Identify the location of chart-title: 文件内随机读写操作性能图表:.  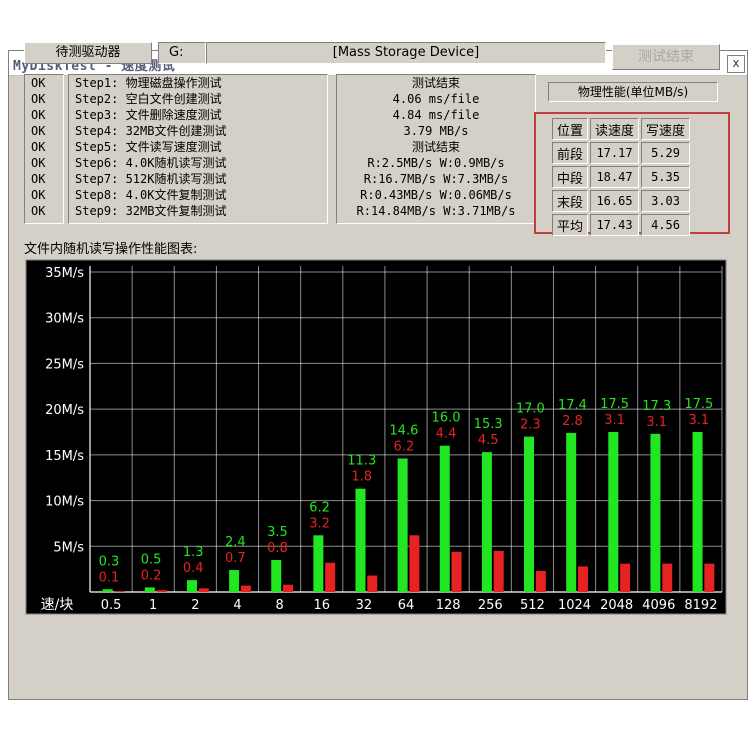
(111, 249).